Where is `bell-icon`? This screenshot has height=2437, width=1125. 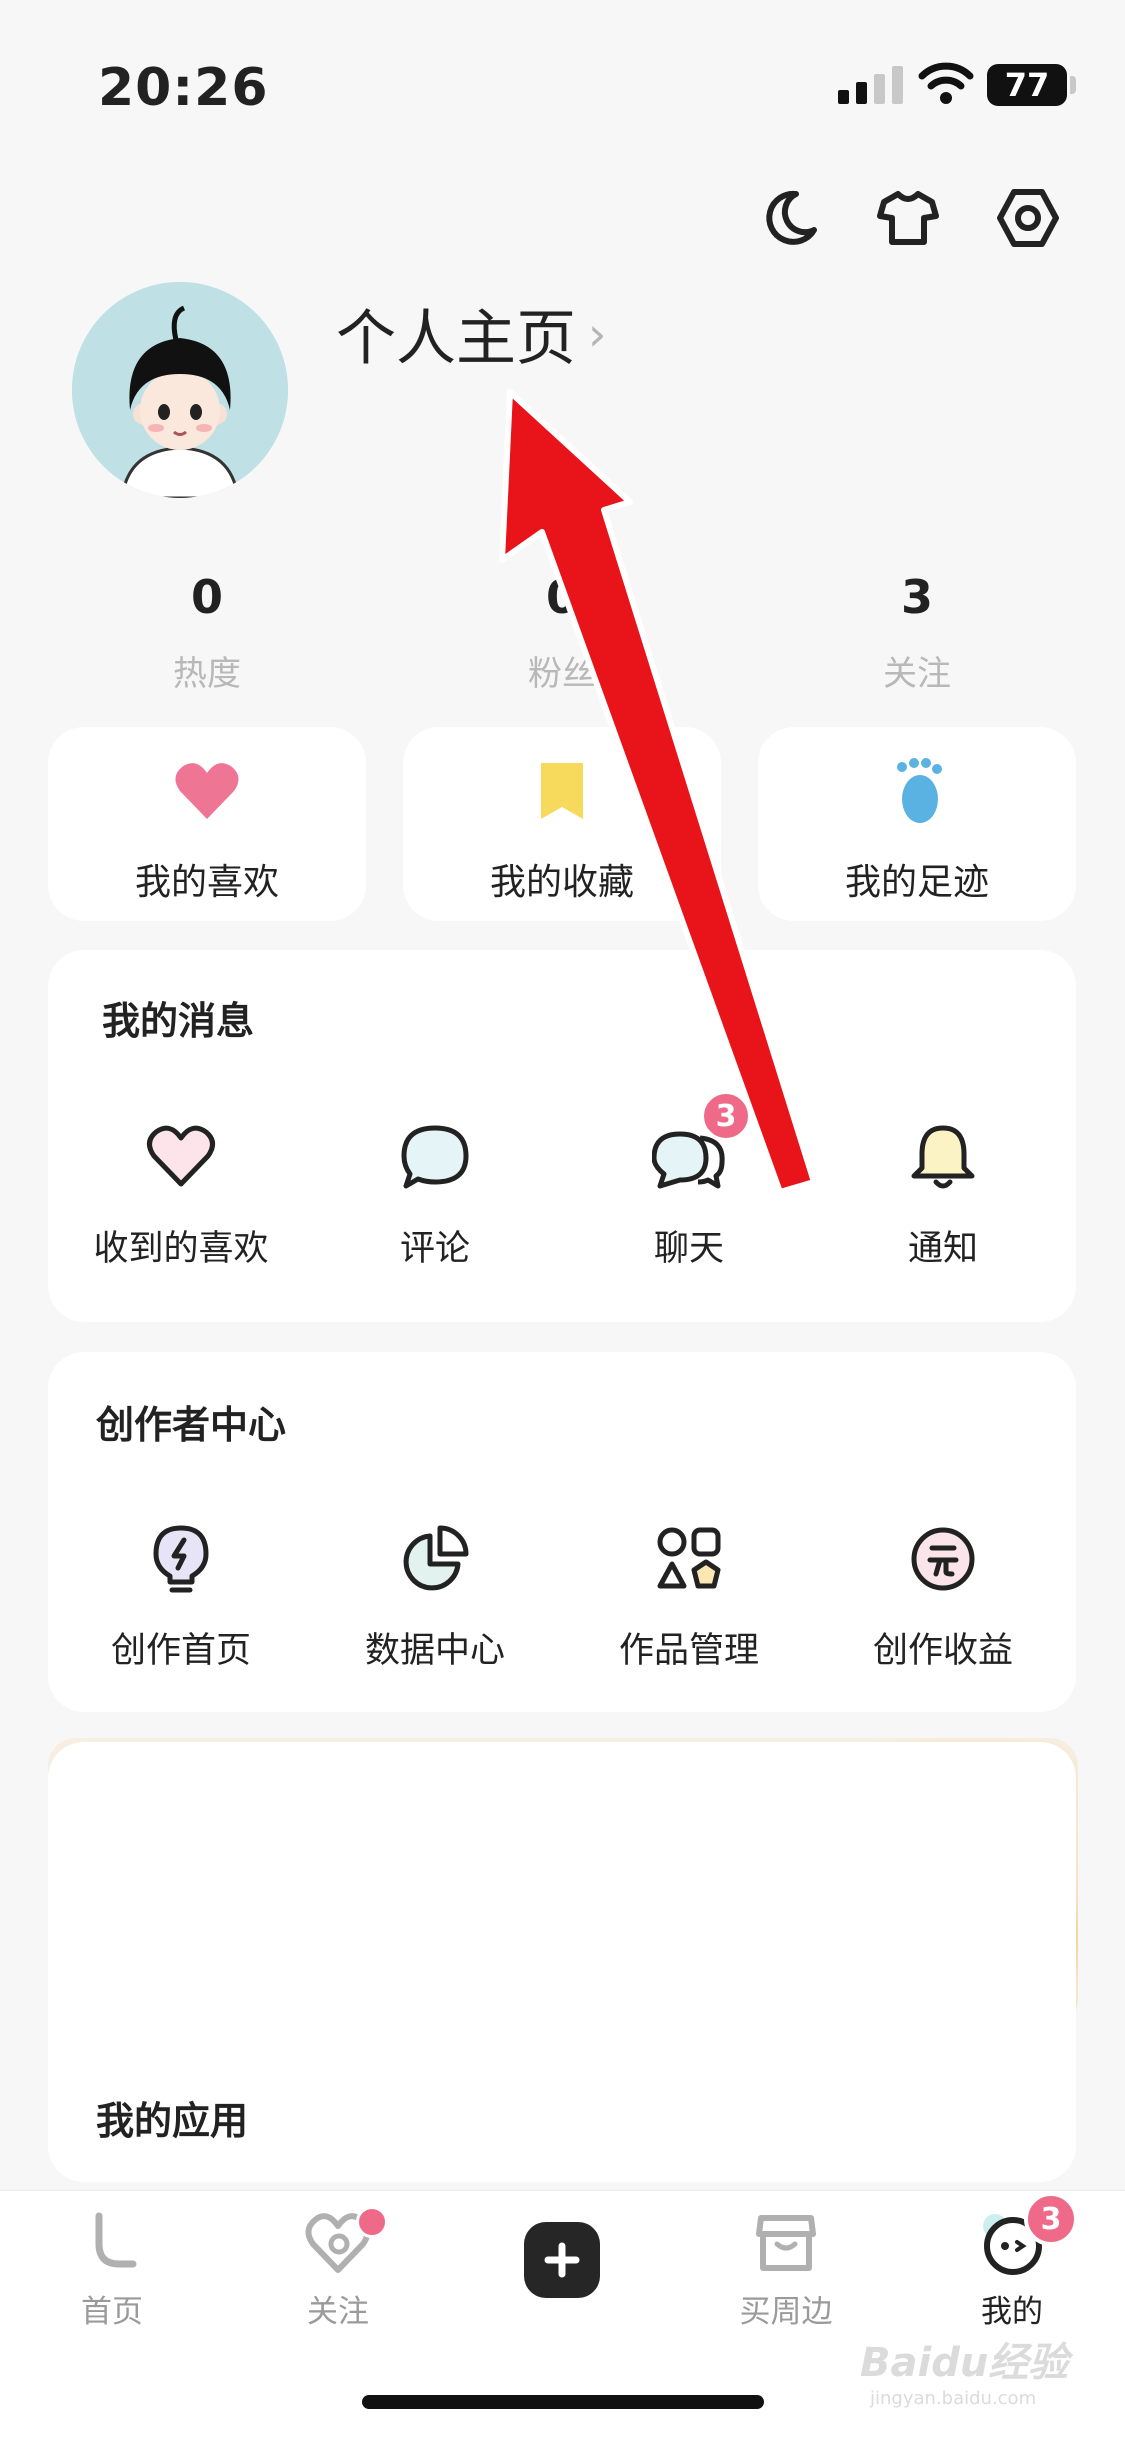
bell-icon is located at coordinates (943, 1157).